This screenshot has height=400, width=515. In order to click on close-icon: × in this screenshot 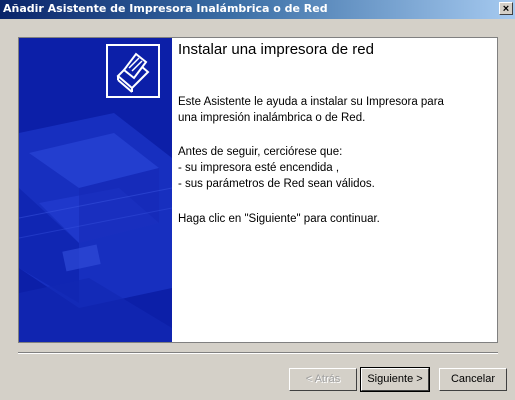, I will do `click(506, 9)`.